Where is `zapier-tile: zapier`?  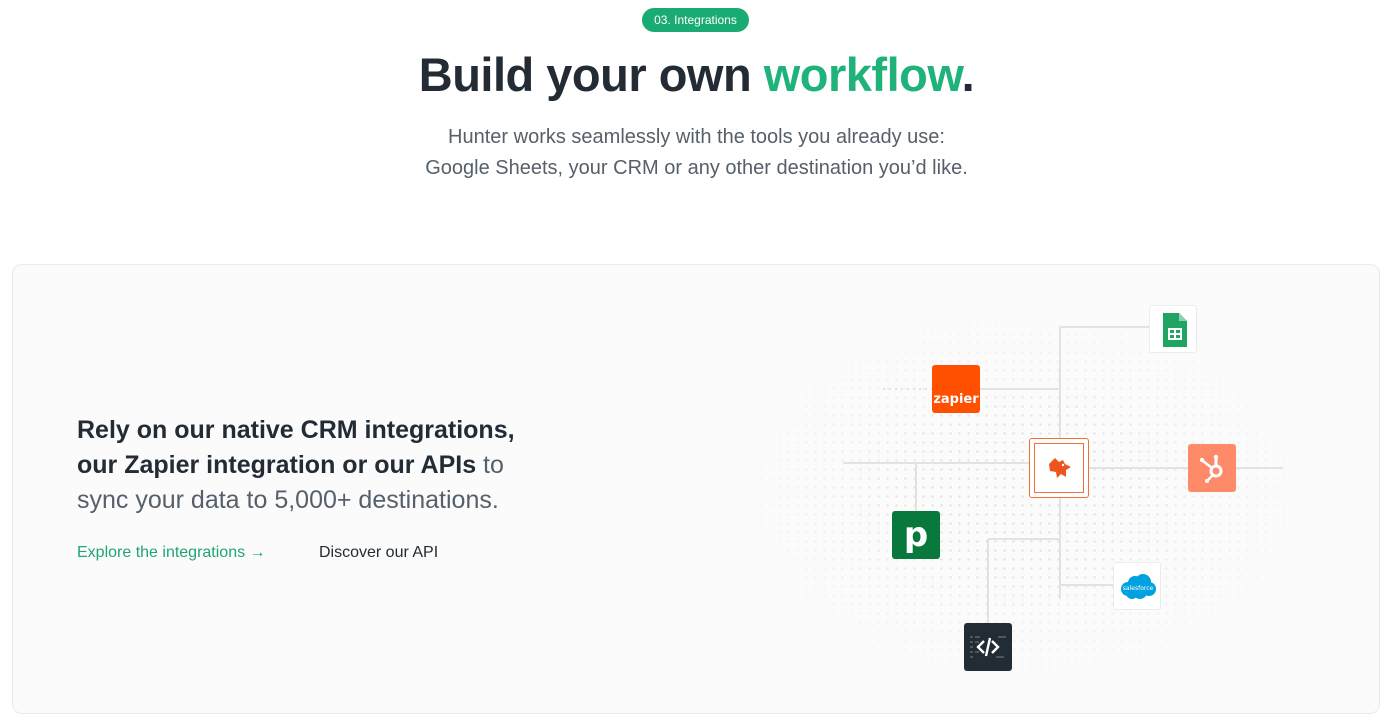 zapier-tile: zapier is located at coordinates (956, 389).